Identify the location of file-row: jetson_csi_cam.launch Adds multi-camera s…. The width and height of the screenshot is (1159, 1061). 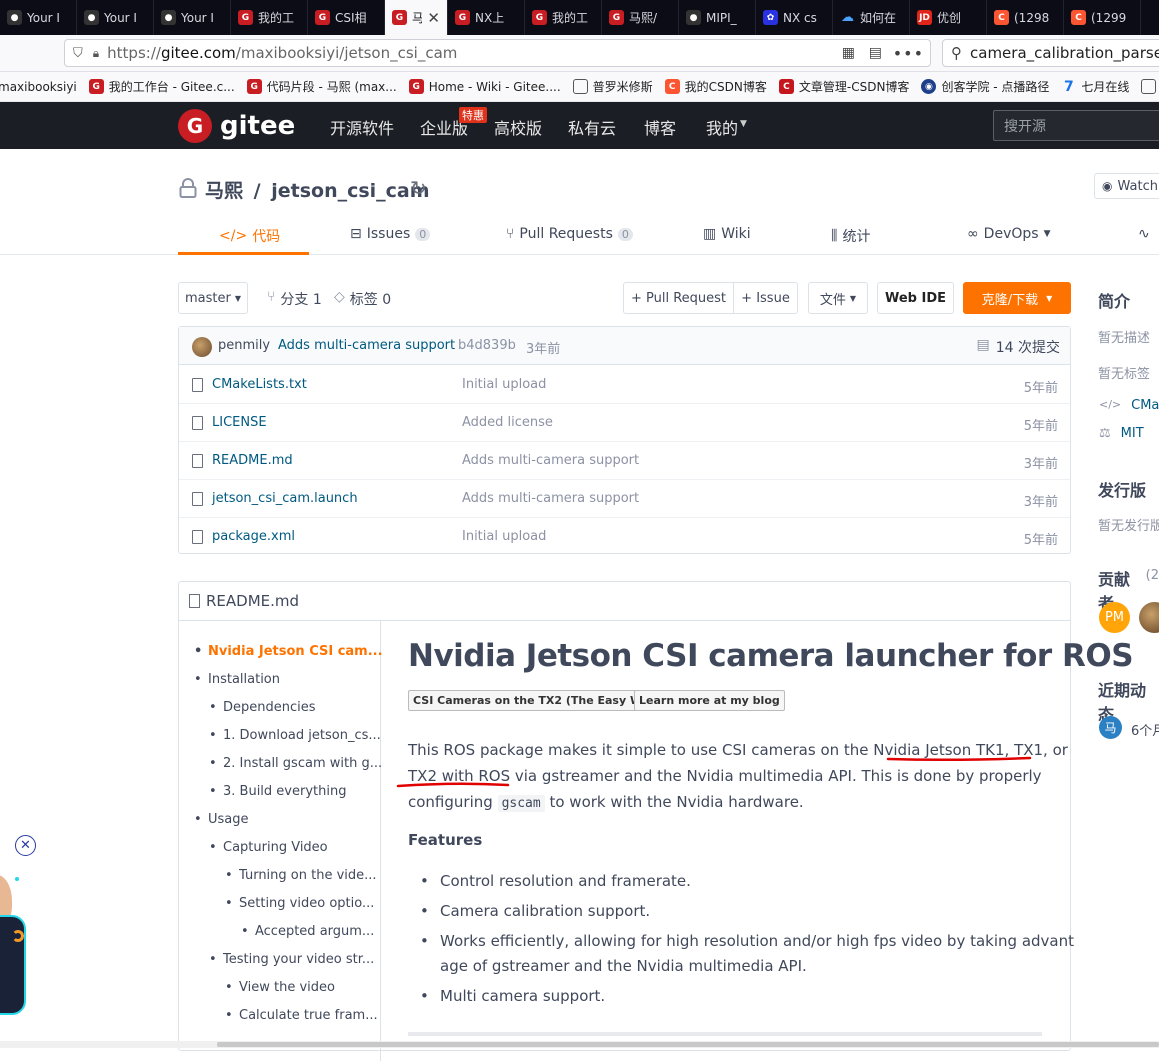
(624, 499).